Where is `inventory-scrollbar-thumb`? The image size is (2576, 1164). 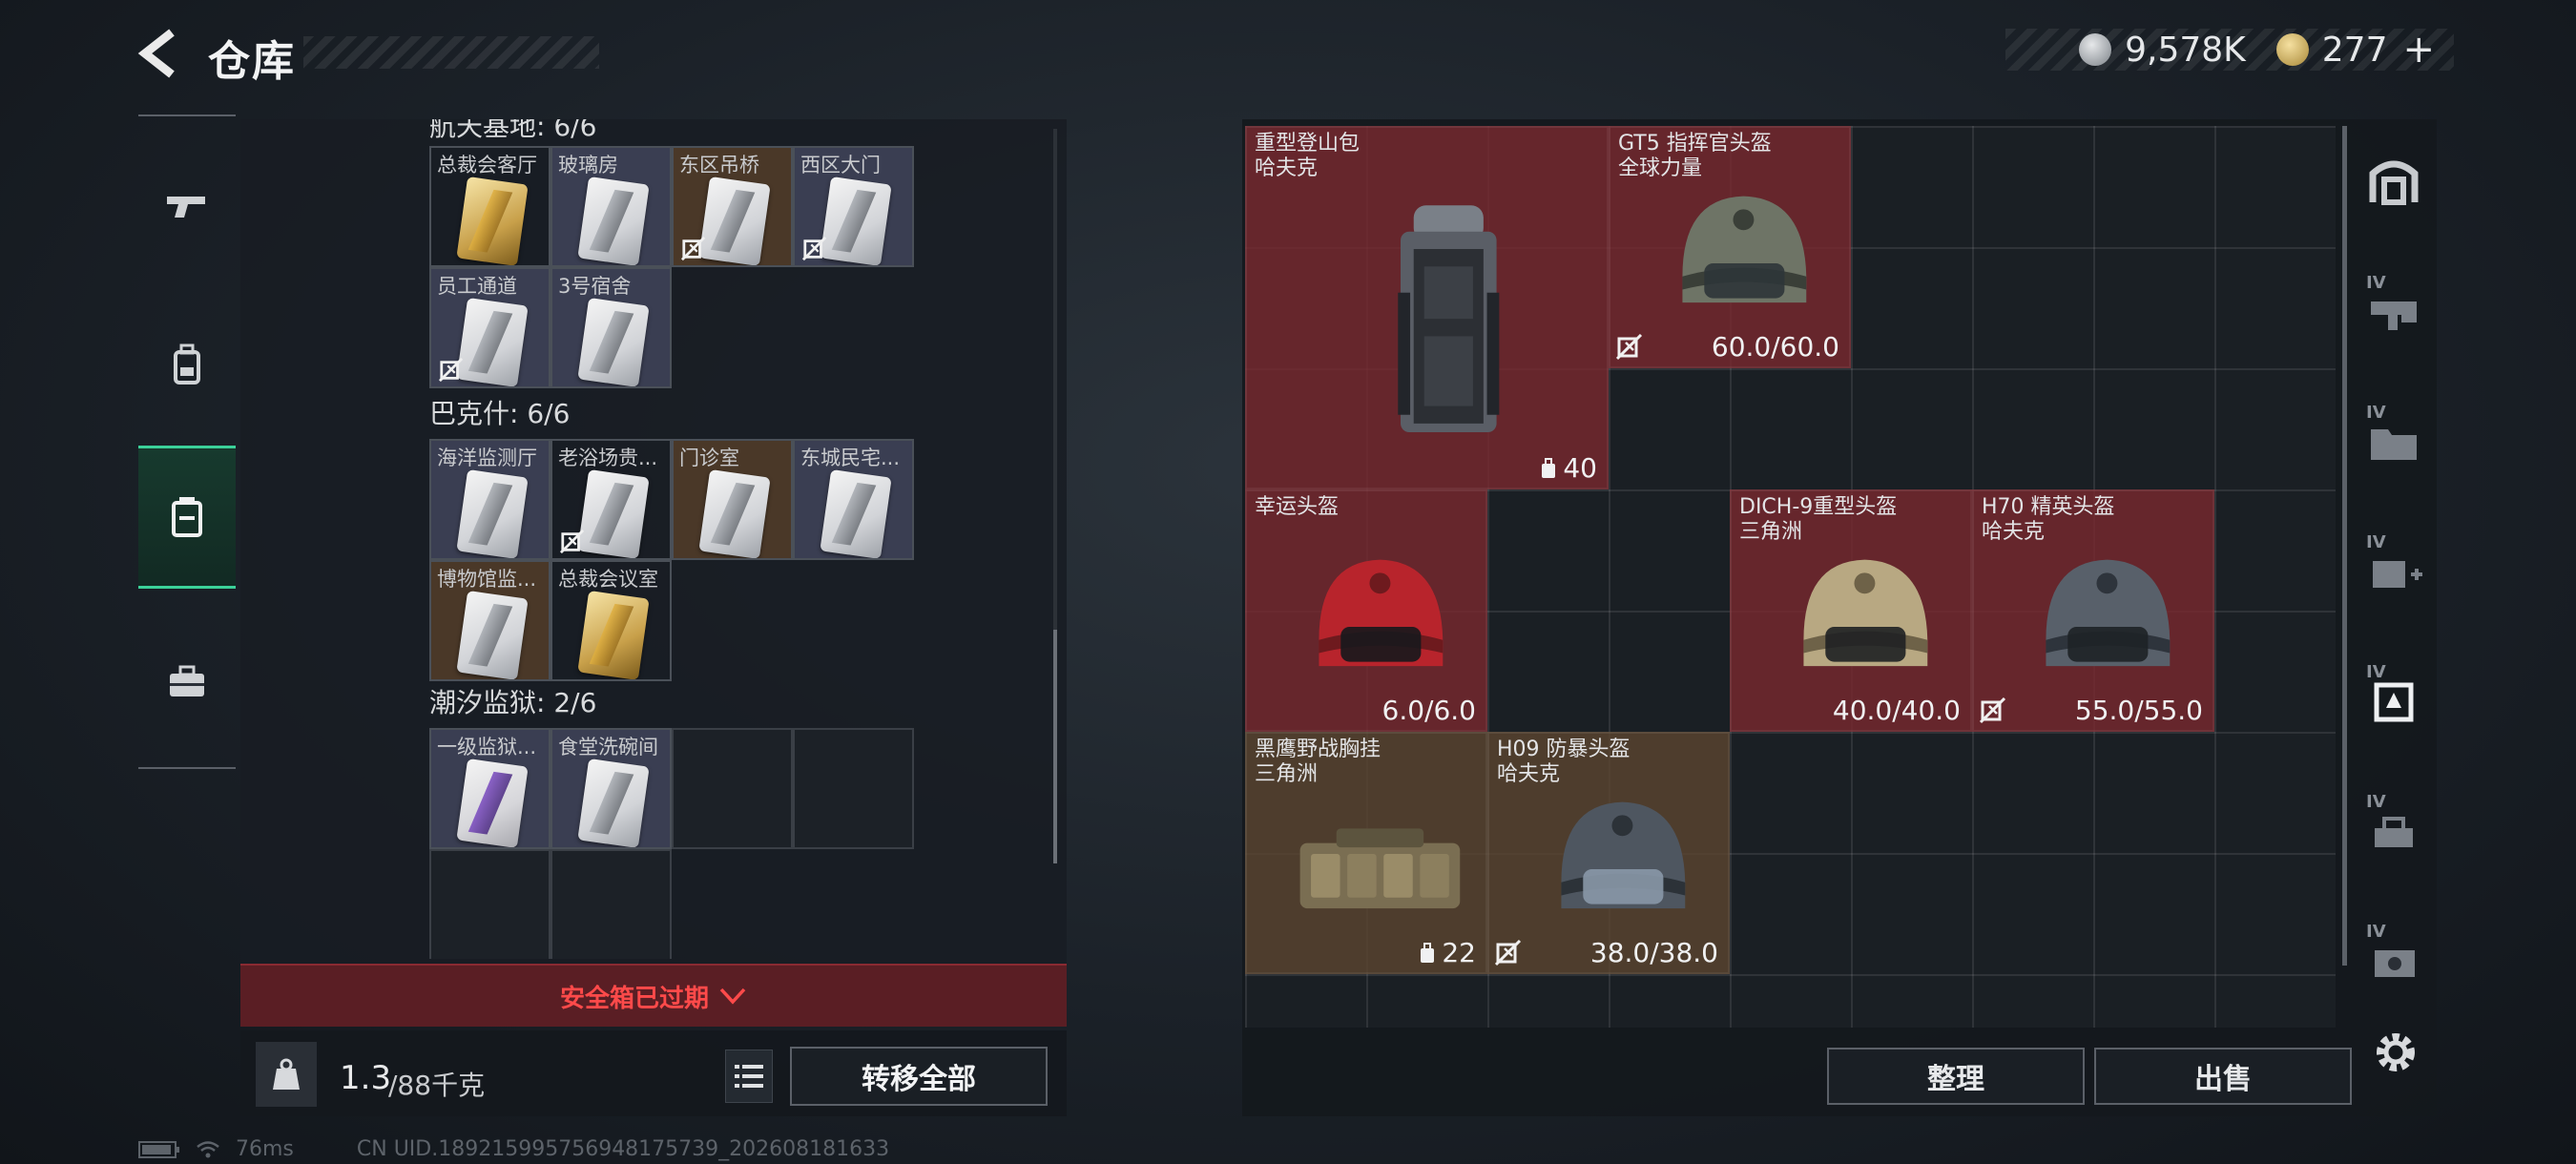
inventory-scrollbar-thumb is located at coordinates (2344, 546).